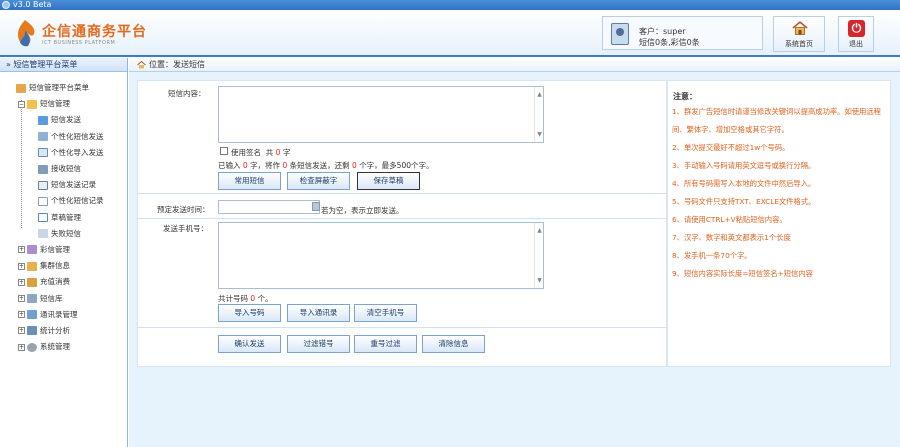 This screenshot has height=447, width=900. I want to click on home-folder-icon, so click(21, 88).